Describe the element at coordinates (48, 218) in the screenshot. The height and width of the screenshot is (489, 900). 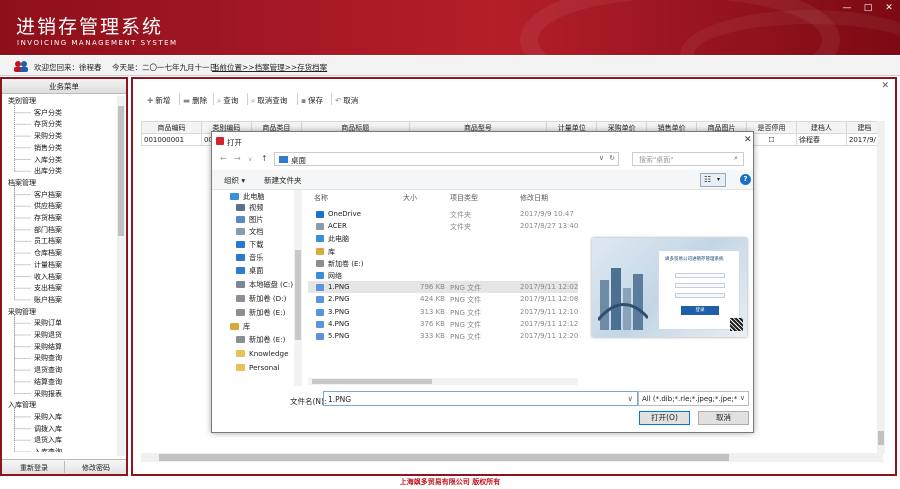
I see `menu-item: 存货档案` at that location.